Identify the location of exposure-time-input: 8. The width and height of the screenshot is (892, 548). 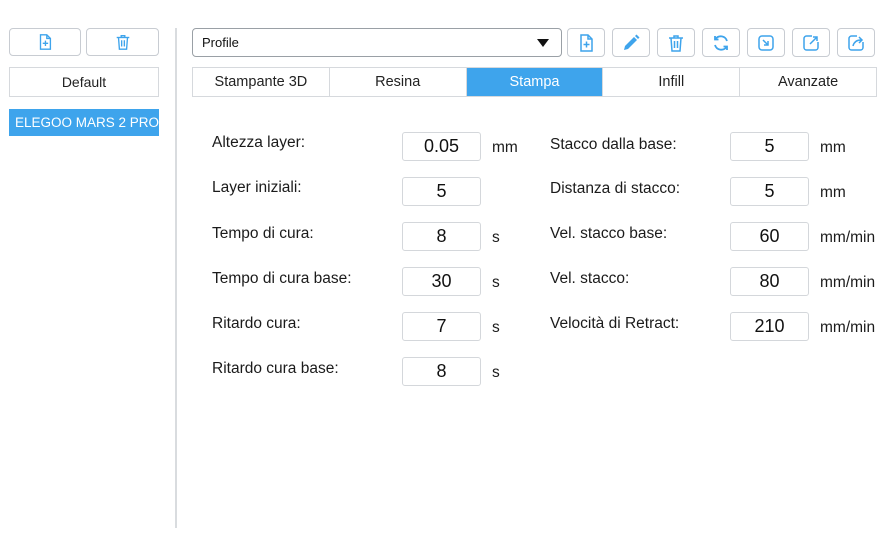
(441, 236).